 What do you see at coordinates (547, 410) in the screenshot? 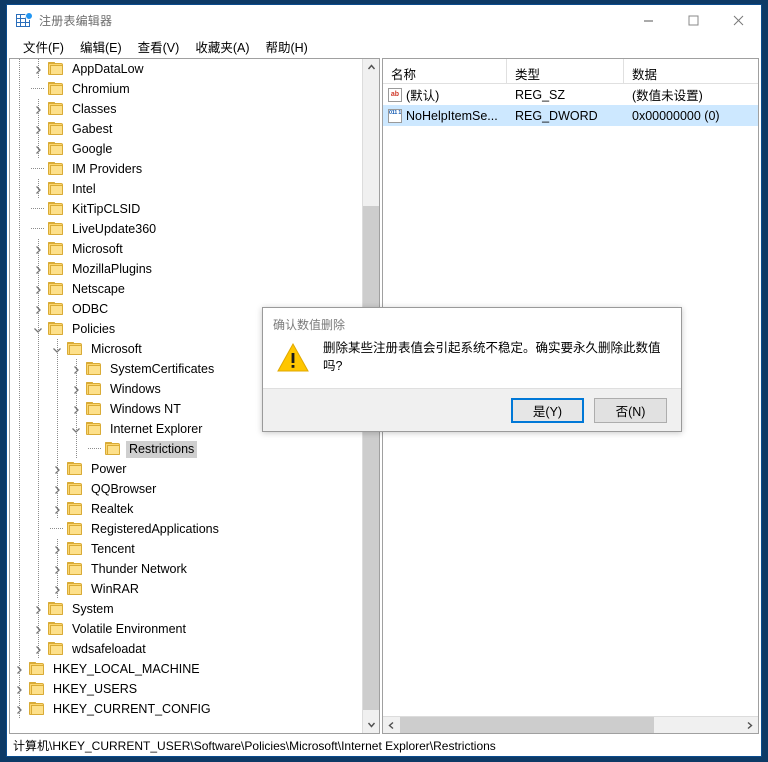
I see `dialog-yes-button: 是(Y)` at bounding box center [547, 410].